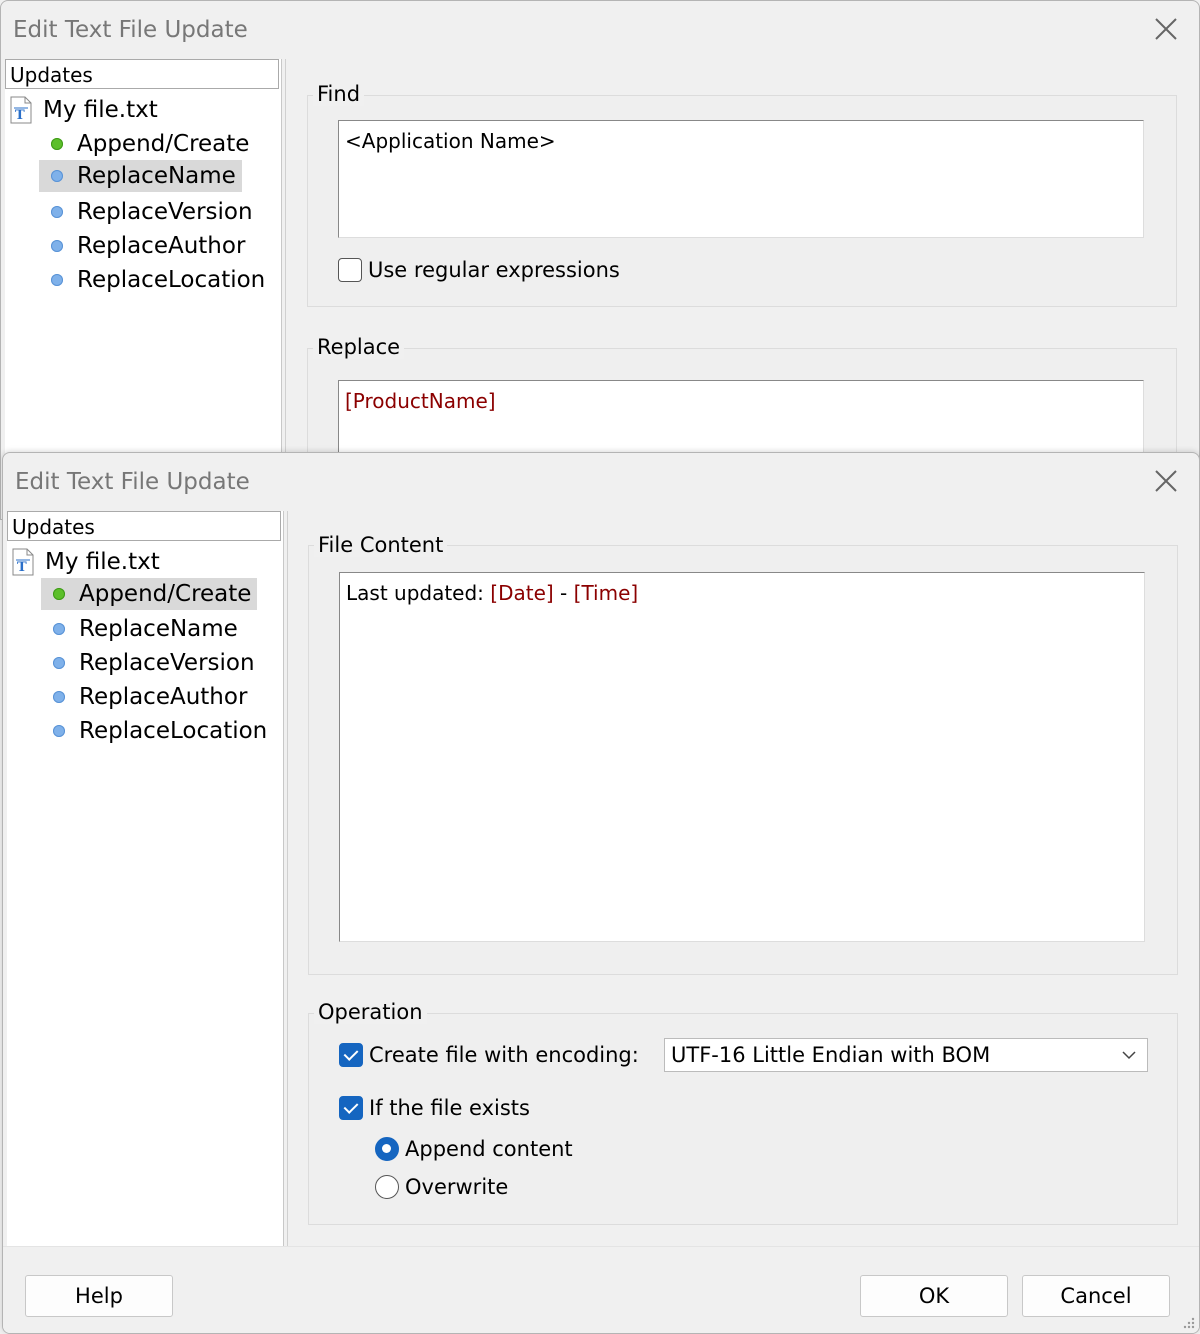  I want to click on overwrite-radio: Overwrite, so click(441, 1187).